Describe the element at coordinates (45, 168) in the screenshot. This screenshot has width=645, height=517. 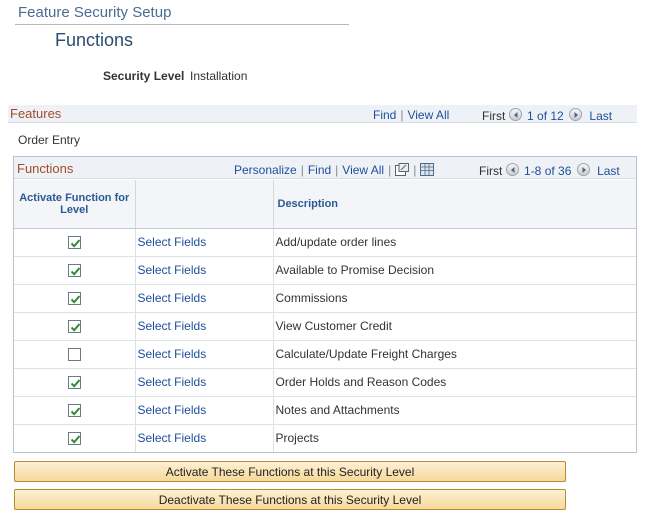
I see `functions-grid-title: Functions` at that location.